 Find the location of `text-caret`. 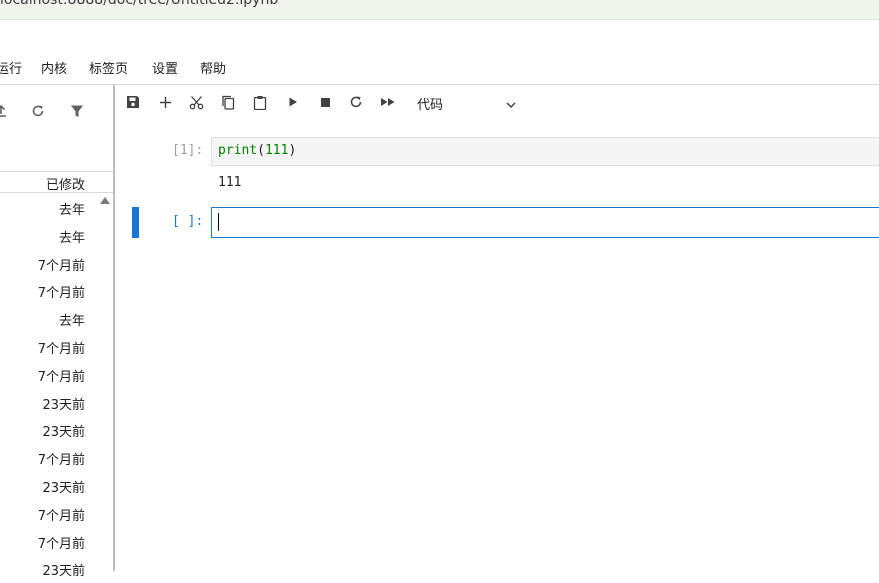

text-caret is located at coordinates (218, 222).